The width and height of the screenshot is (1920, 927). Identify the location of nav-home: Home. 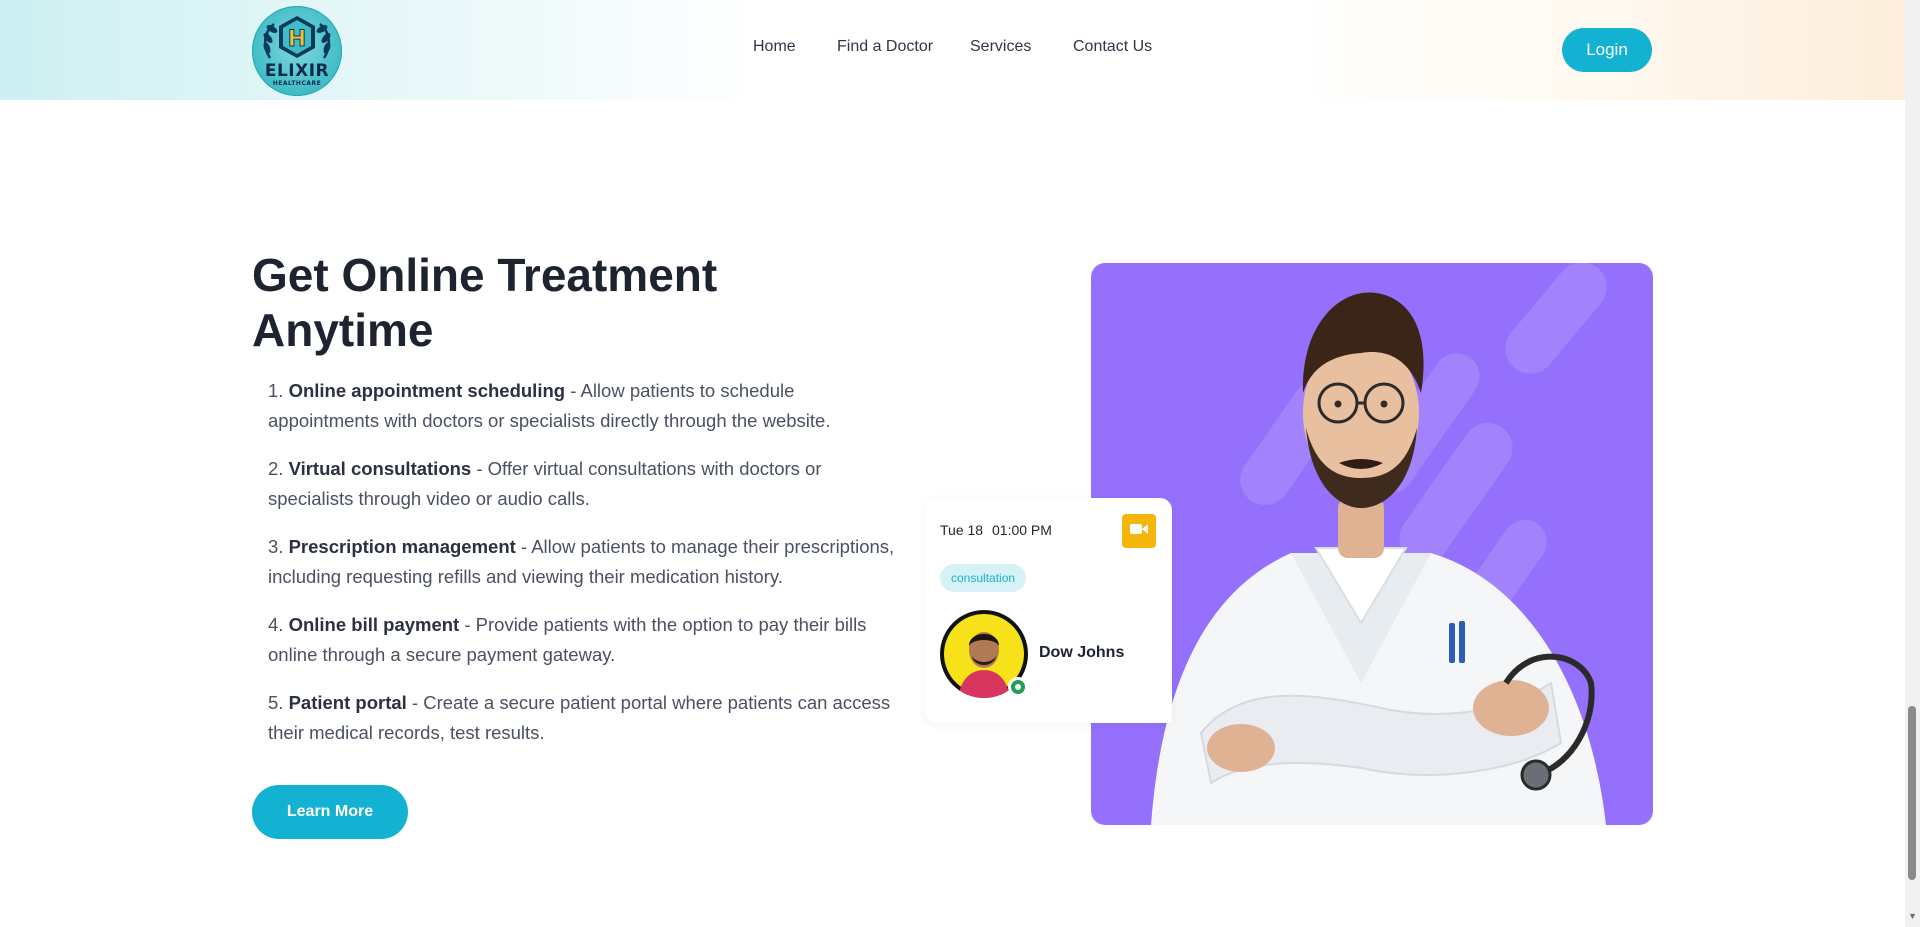
(774, 47).